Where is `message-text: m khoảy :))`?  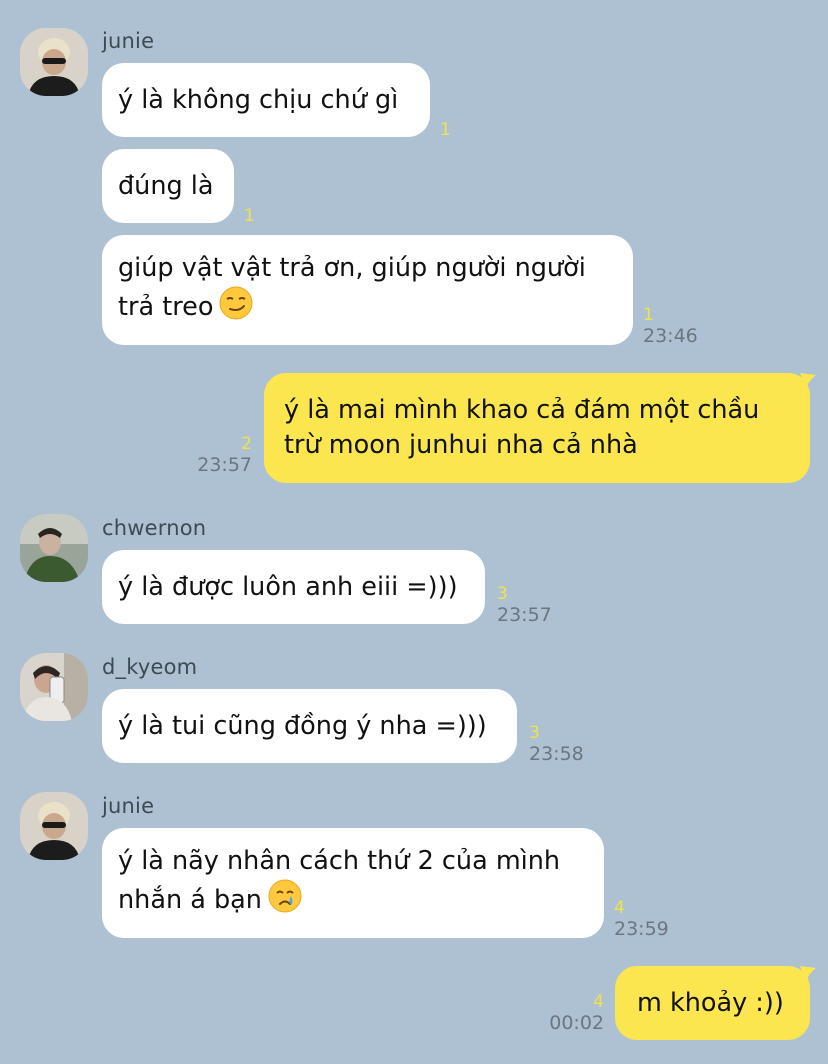
message-text: m khoảy :)) is located at coordinates (710, 1002).